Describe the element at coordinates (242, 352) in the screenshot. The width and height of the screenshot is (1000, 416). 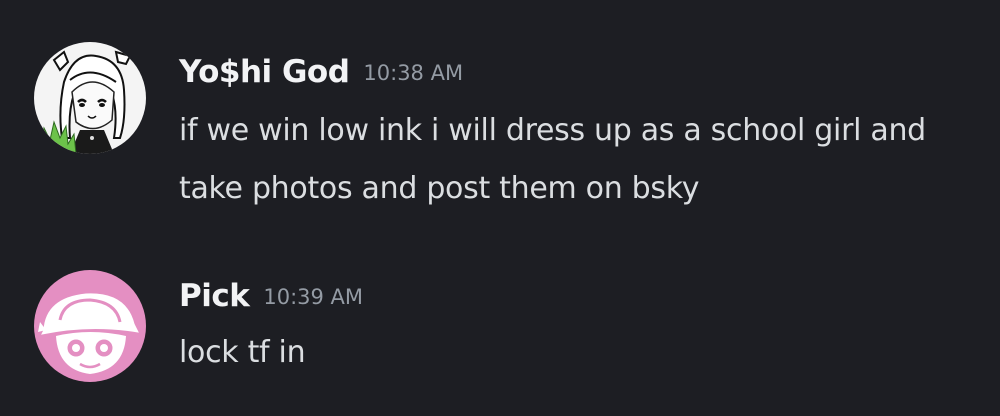
I see `message-content: lock tf in` at that location.